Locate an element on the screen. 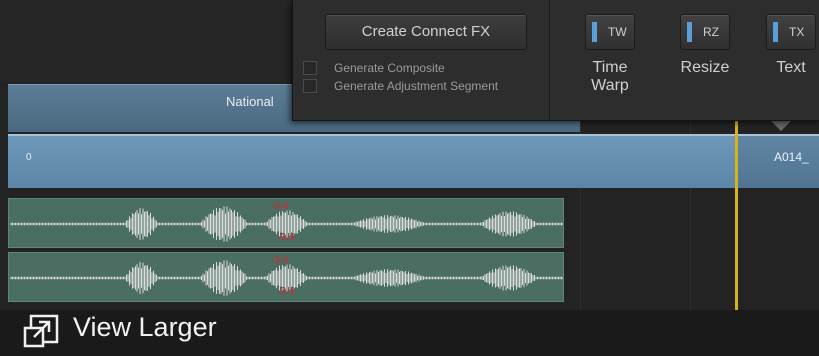  resize-button: RZ is located at coordinates (705, 32).